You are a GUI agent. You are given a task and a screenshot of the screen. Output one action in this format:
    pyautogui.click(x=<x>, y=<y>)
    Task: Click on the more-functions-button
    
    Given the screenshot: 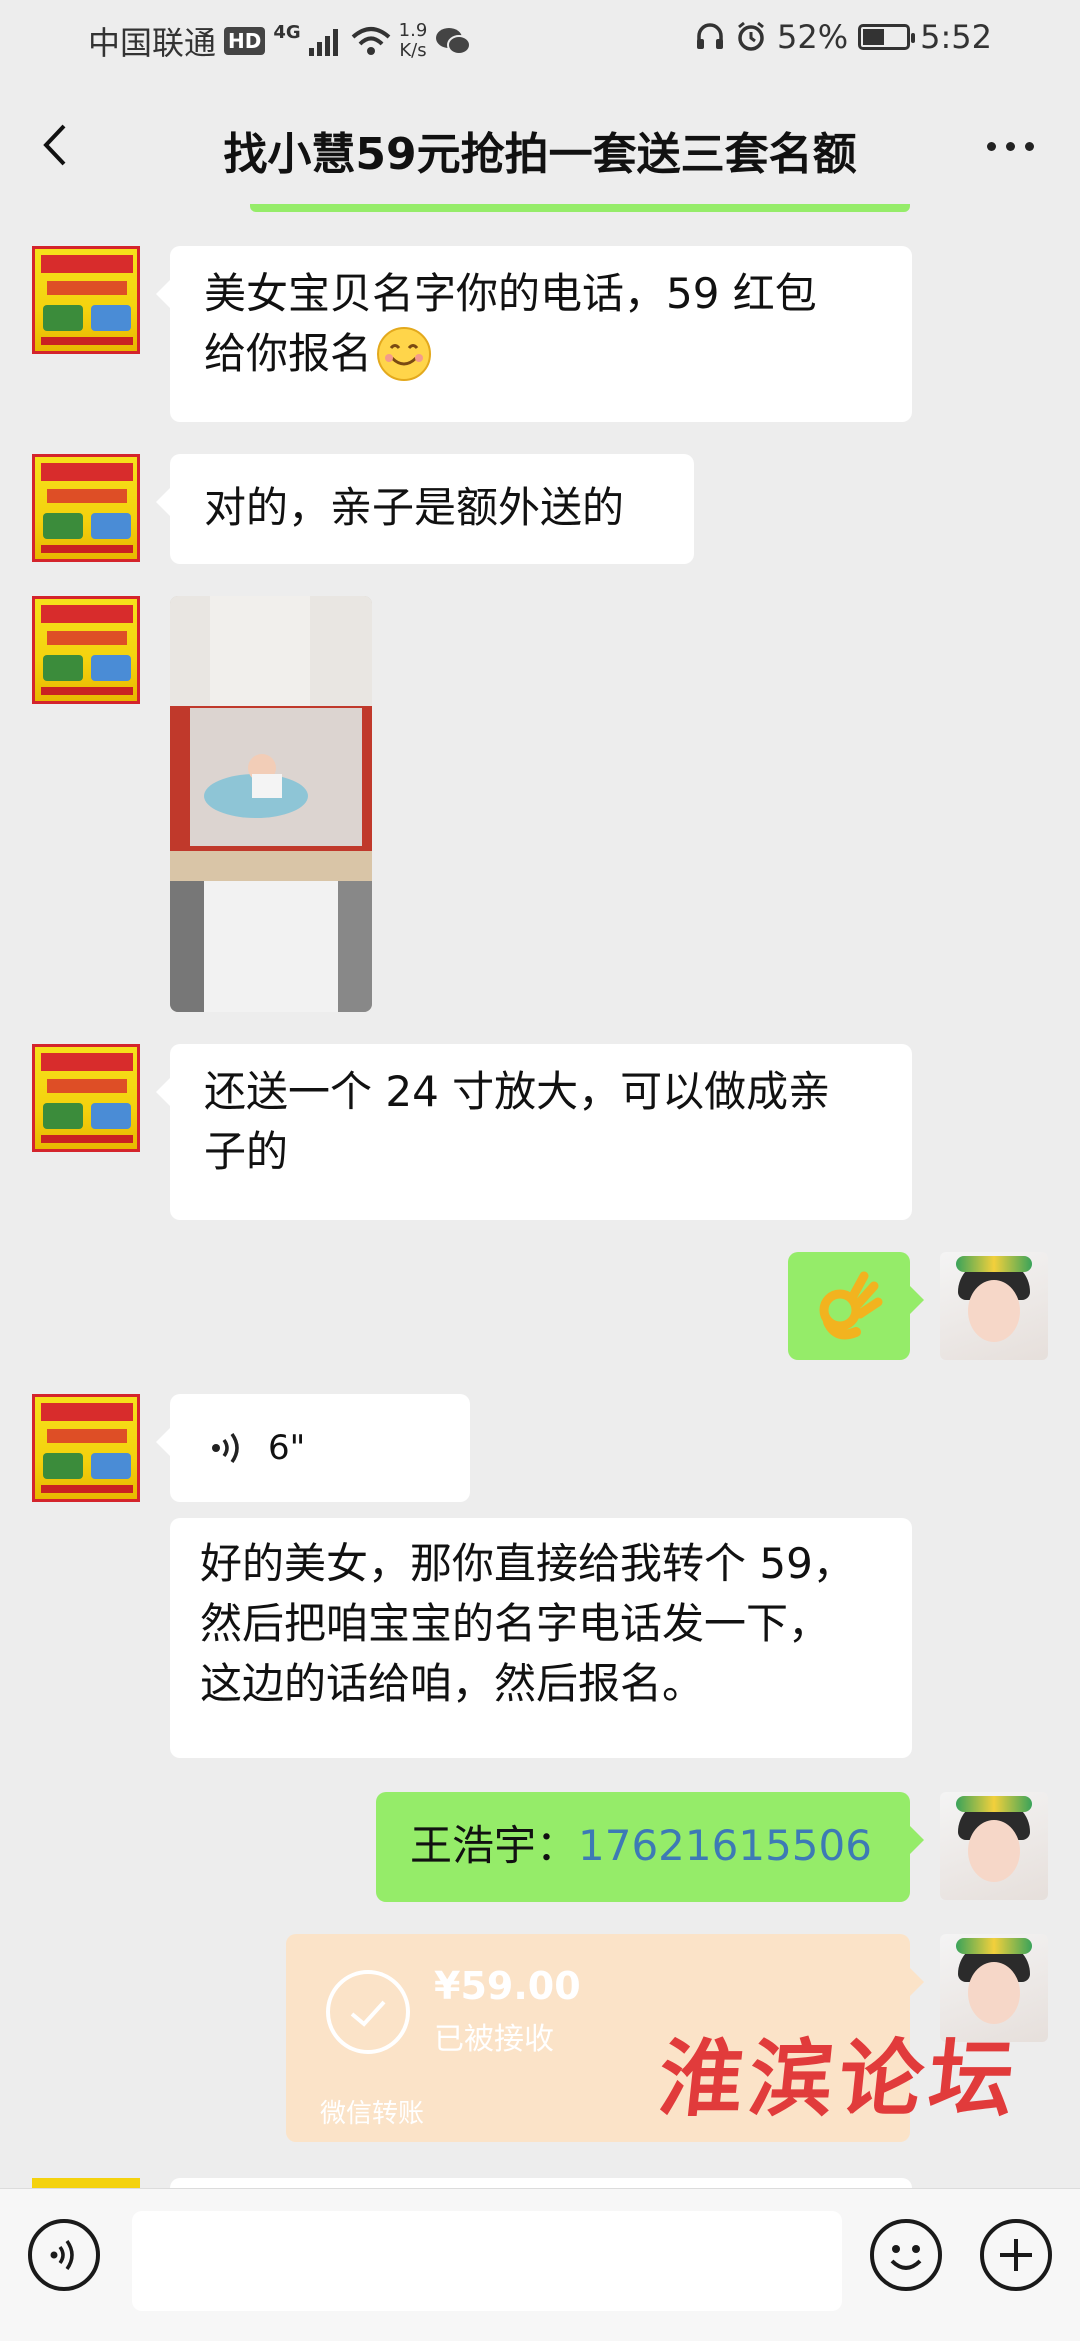 What is the action you would take?
    pyautogui.click(x=1016, y=2255)
    